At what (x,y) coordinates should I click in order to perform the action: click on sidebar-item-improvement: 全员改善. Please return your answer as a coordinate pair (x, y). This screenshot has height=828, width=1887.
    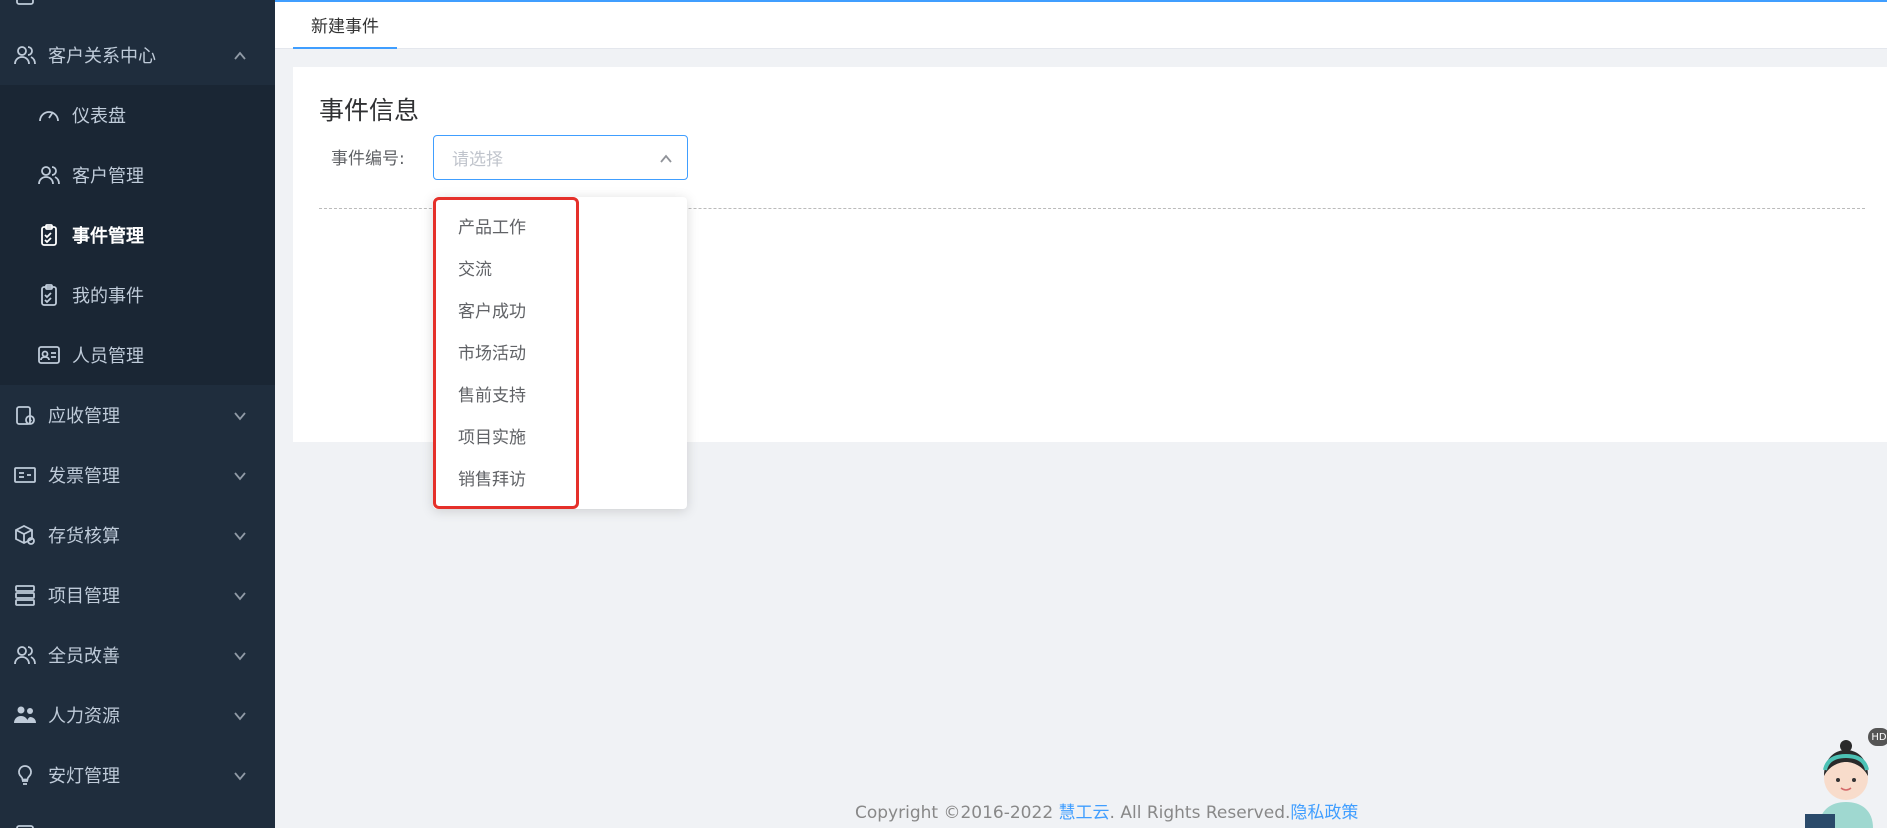
    Looking at the image, I should click on (137, 655).